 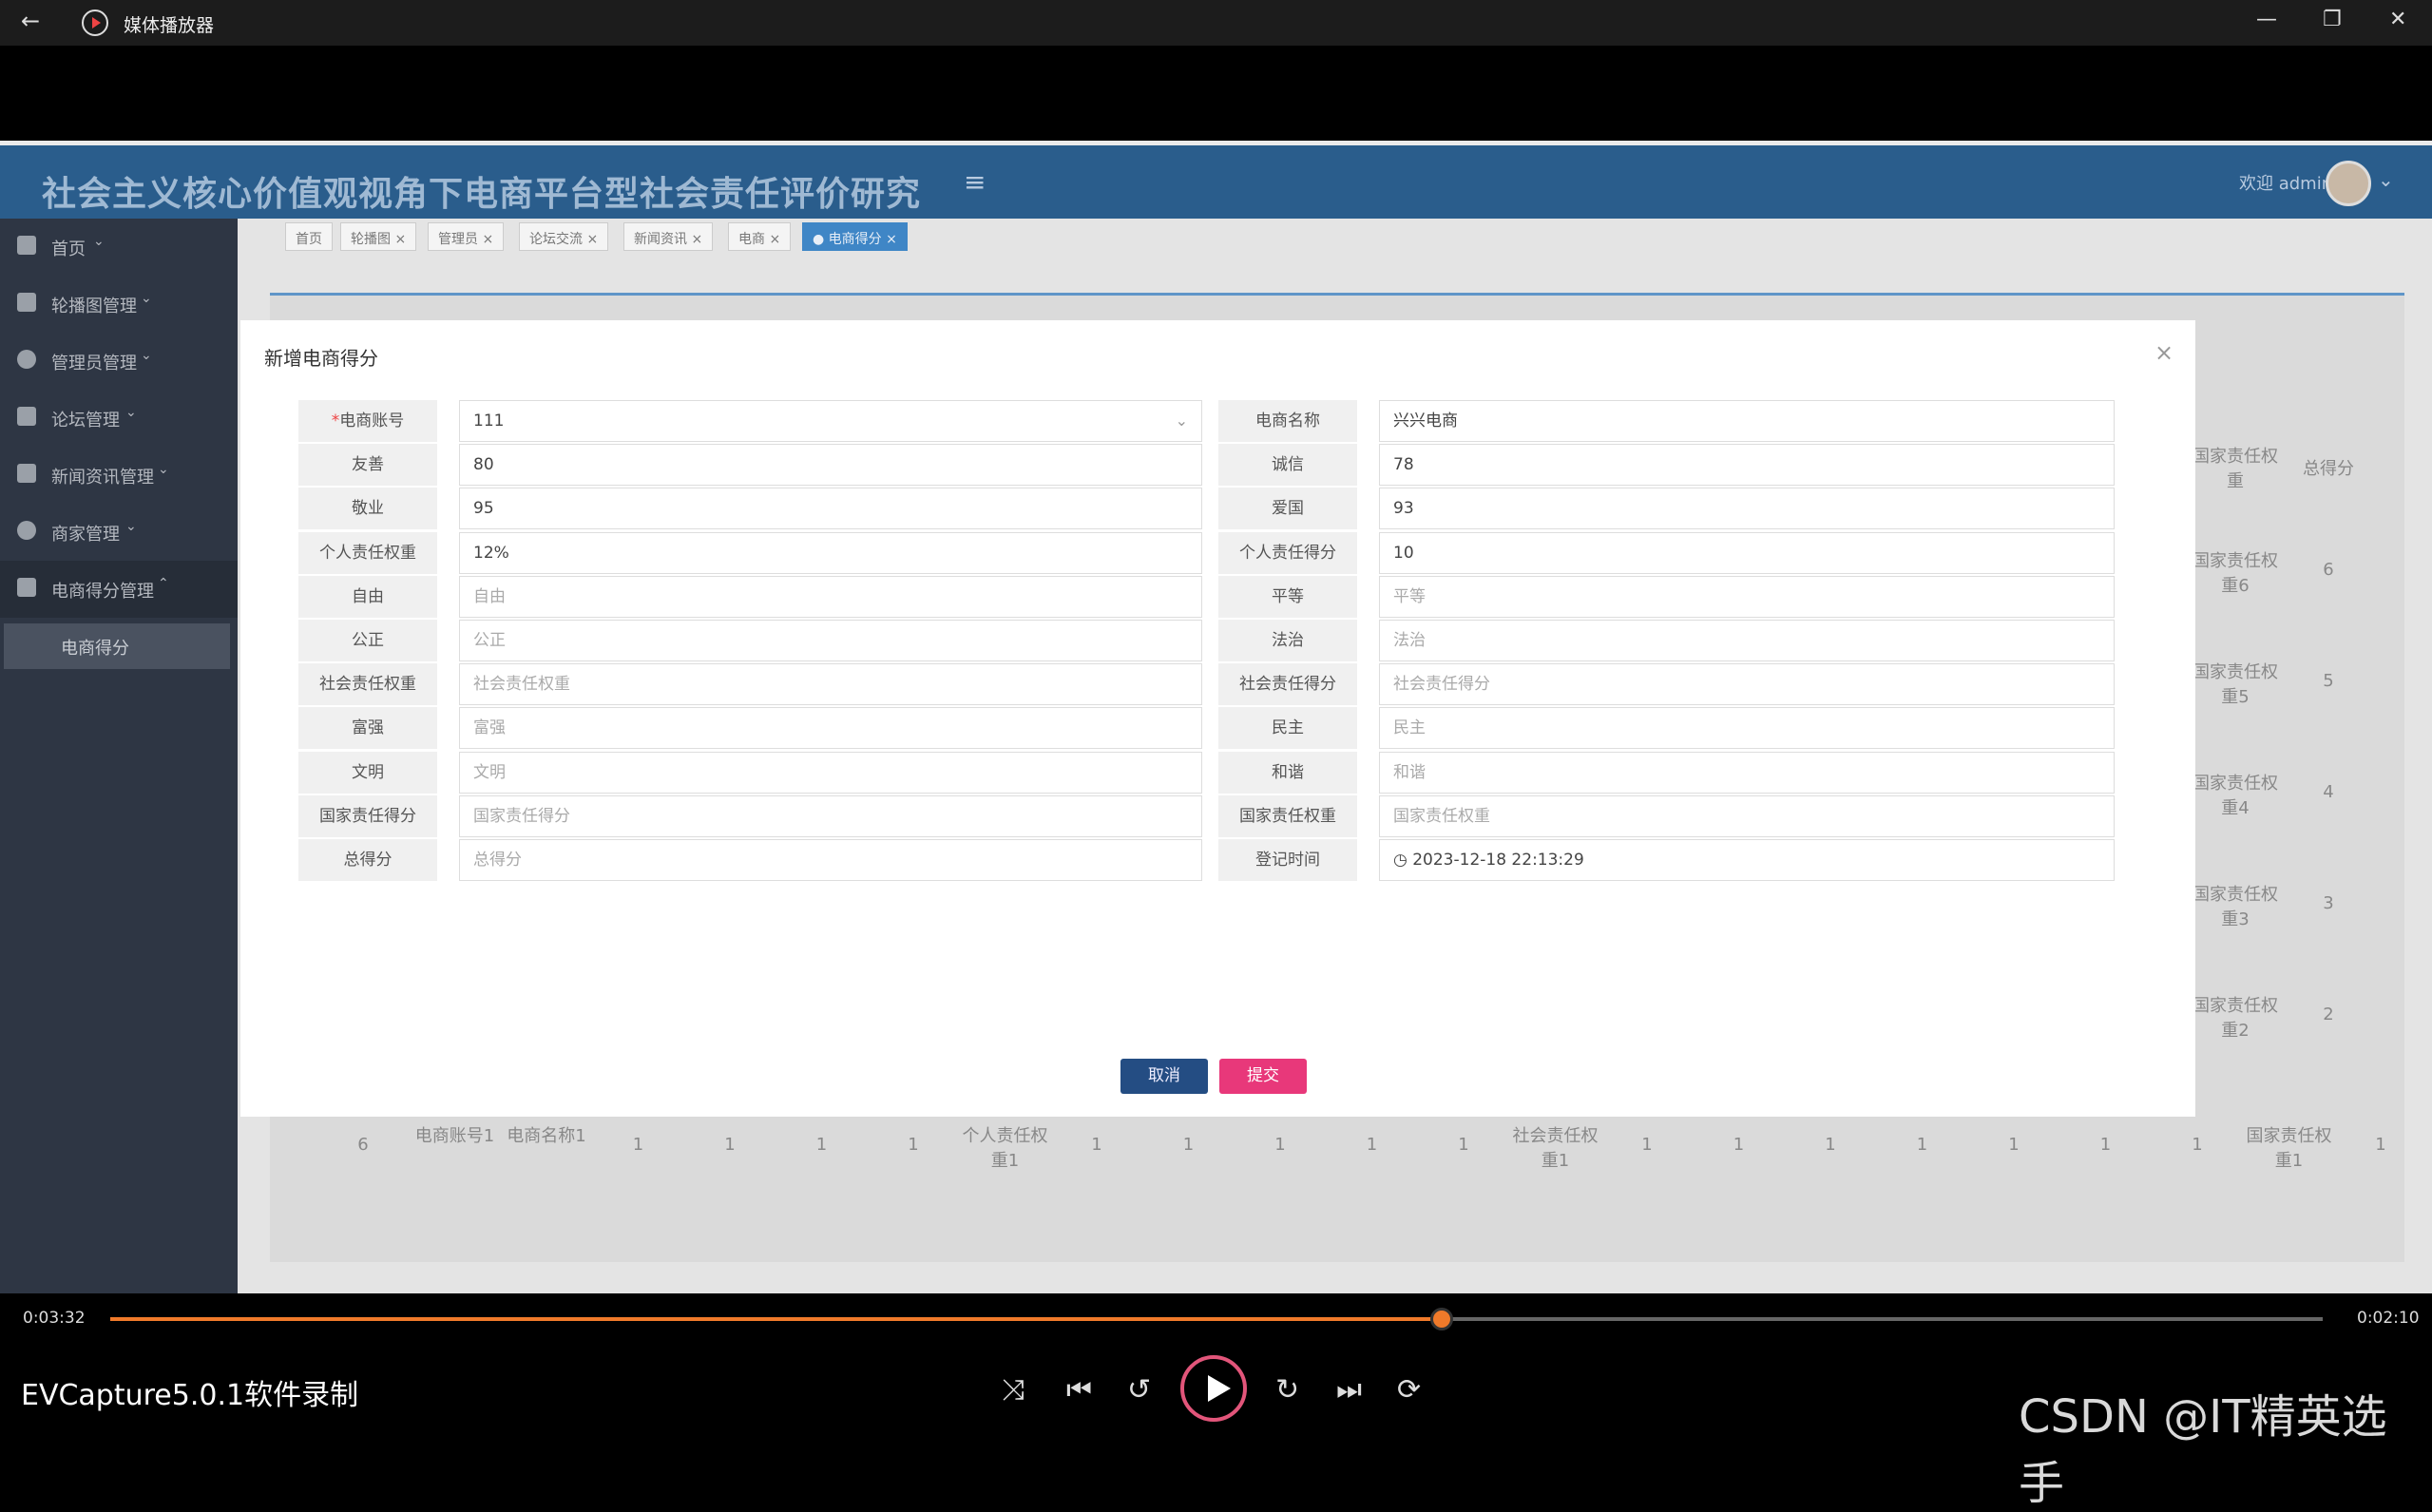 What do you see at coordinates (830, 684) in the screenshot?
I see `form-input: 社会责任权重` at bounding box center [830, 684].